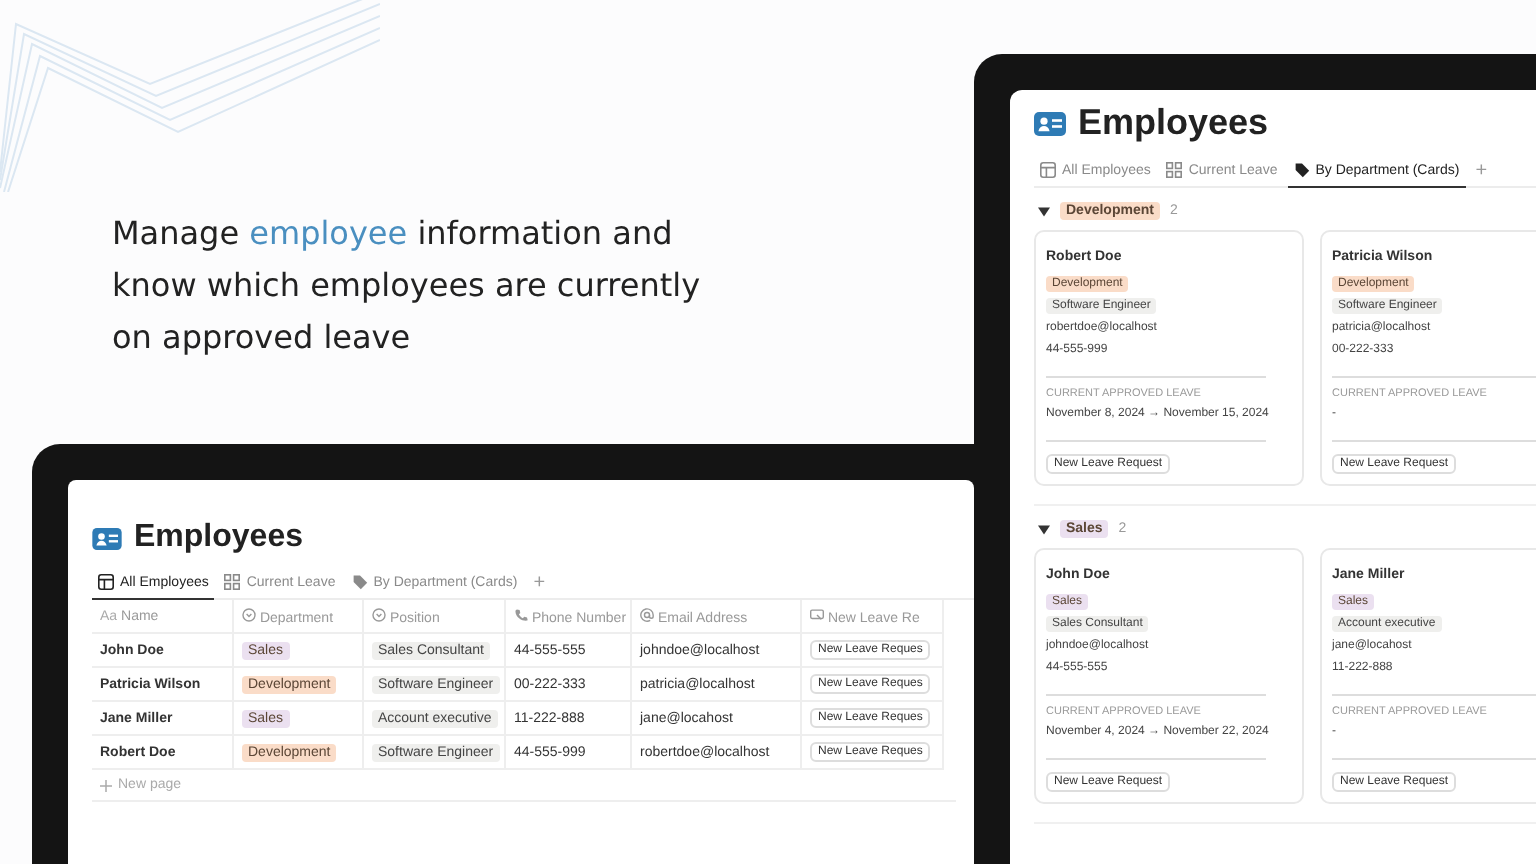  I want to click on plus-icon, so click(106, 785).